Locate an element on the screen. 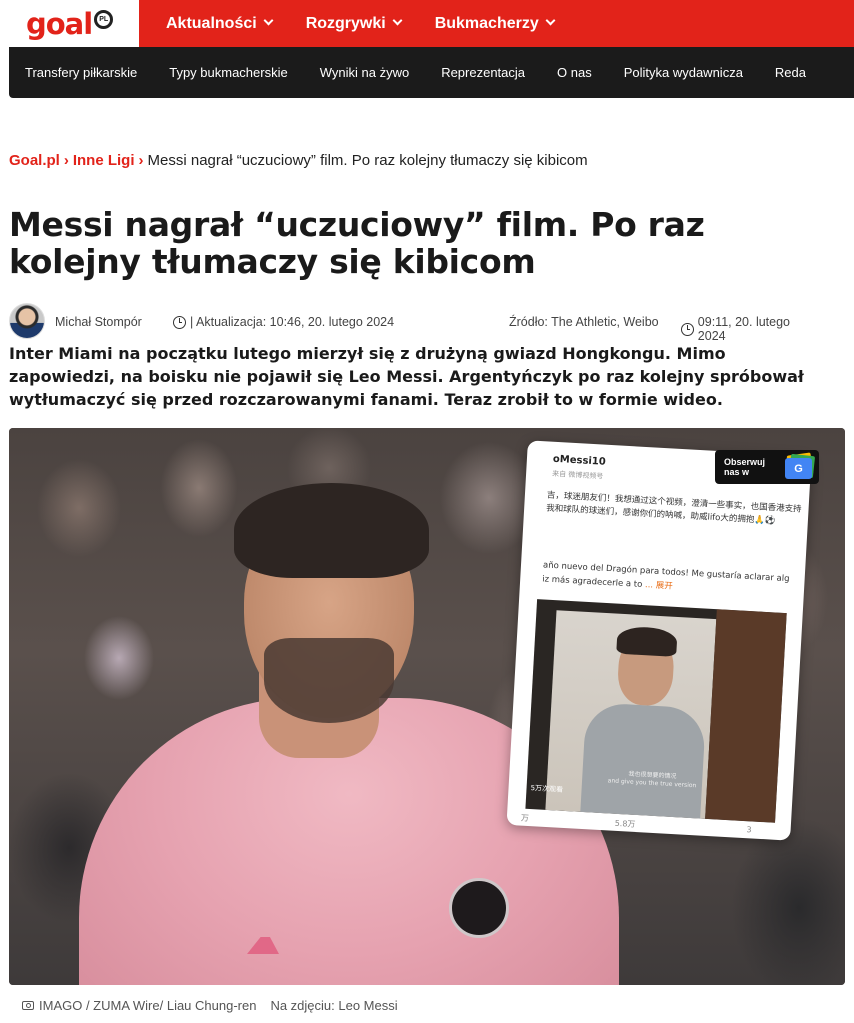  video-view-count: 5万次观看 is located at coordinates (547, 789).